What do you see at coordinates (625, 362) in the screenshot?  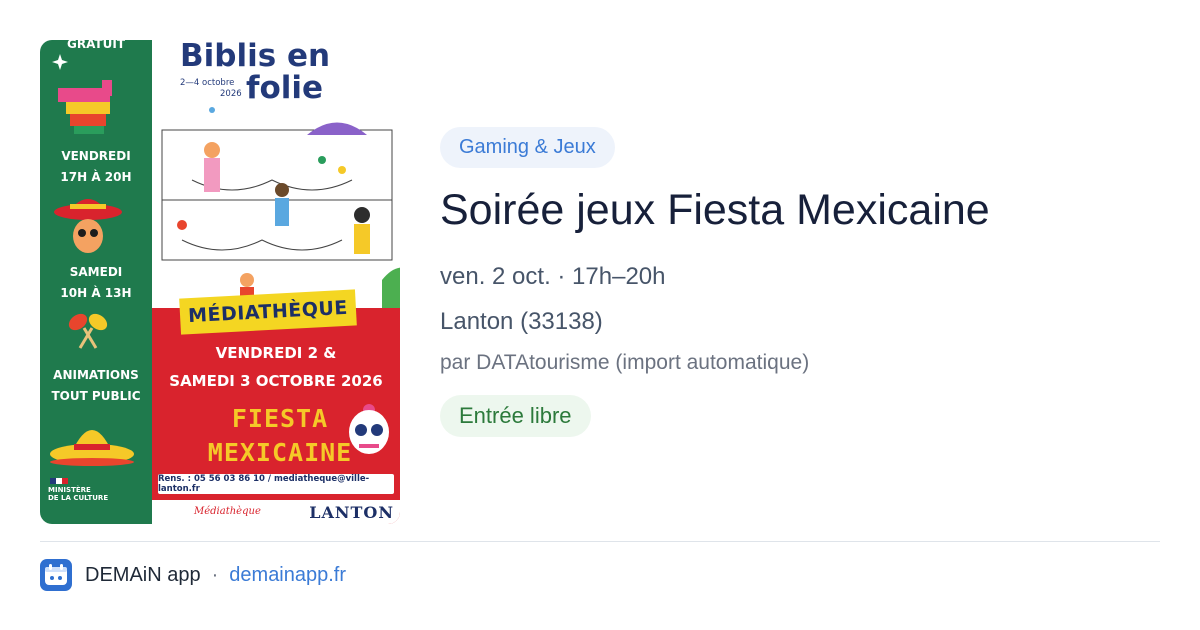 I see `event-source: par DATAtourisme (import automatique)` at bounding box center [625, 362].